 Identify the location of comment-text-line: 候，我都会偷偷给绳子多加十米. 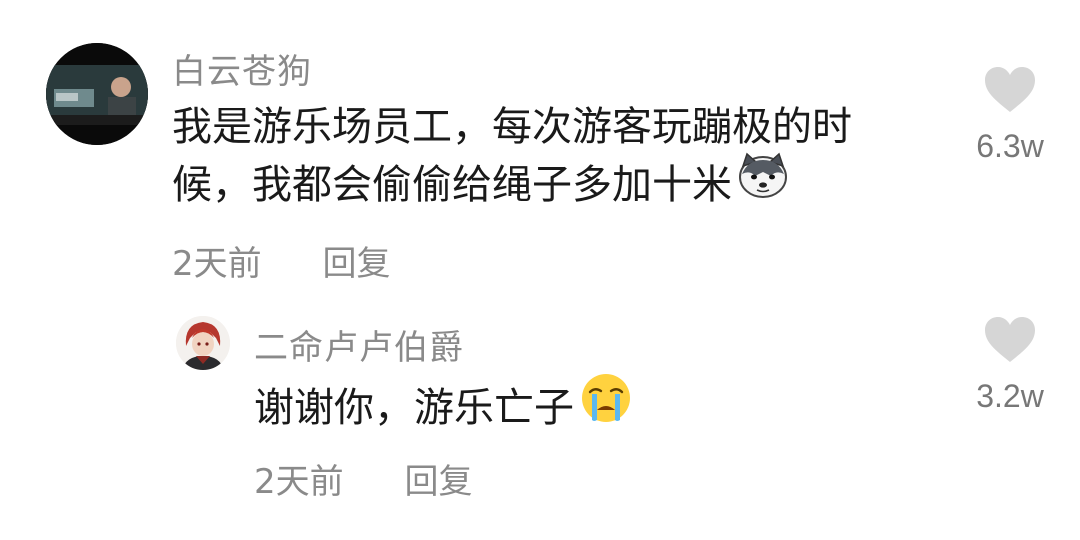
(542, 185).